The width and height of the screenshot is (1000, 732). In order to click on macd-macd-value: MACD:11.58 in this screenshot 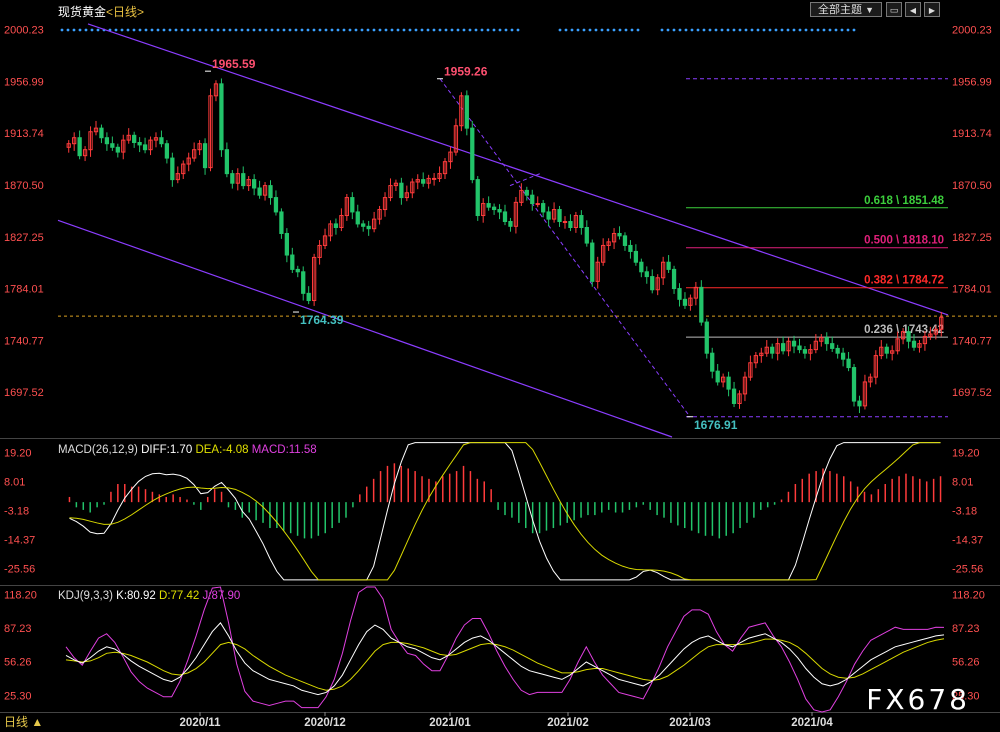, I will do `click(284, 450)`.